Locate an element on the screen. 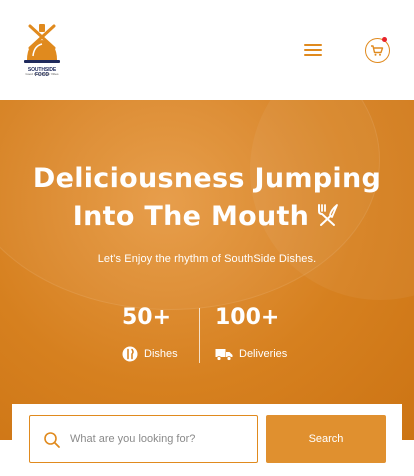  shopping-cart-icon is located at coordinates (377, 50).